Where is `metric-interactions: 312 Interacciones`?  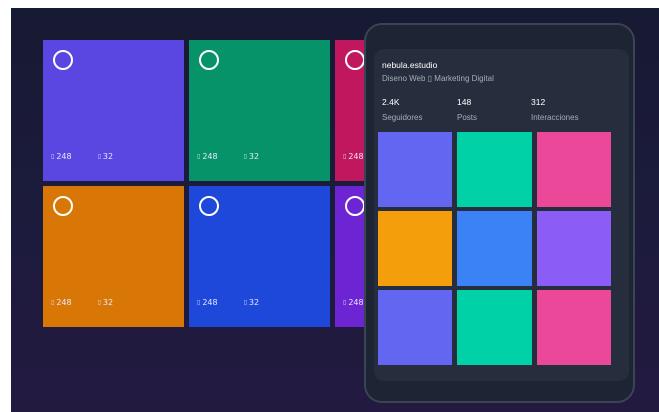 metric-interactions: 312 Interacciones is located at coordinates (555, 109).